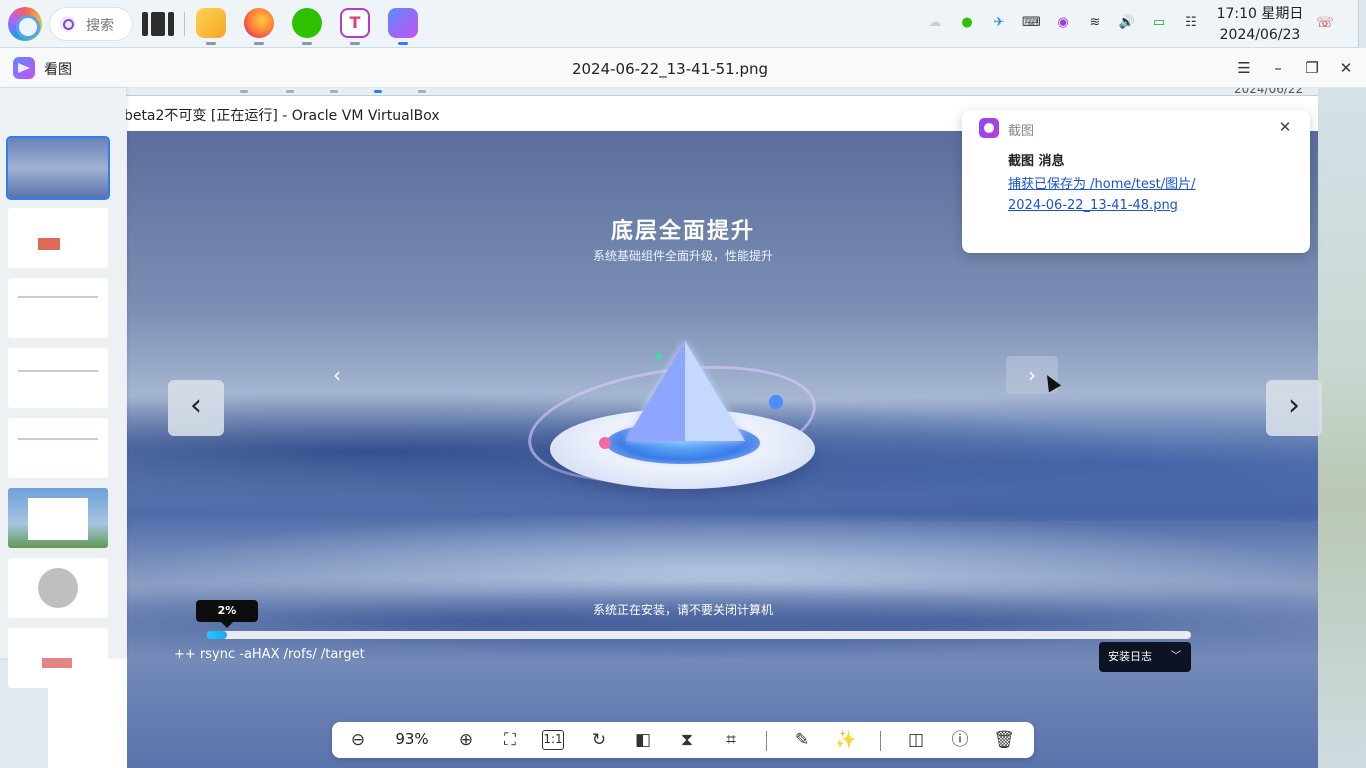 The height and width of the screenshot is (768, 1366). Describe the element at coordinates (1278, 68) in the screenshot. I see `minimize-icon: –` at that location.